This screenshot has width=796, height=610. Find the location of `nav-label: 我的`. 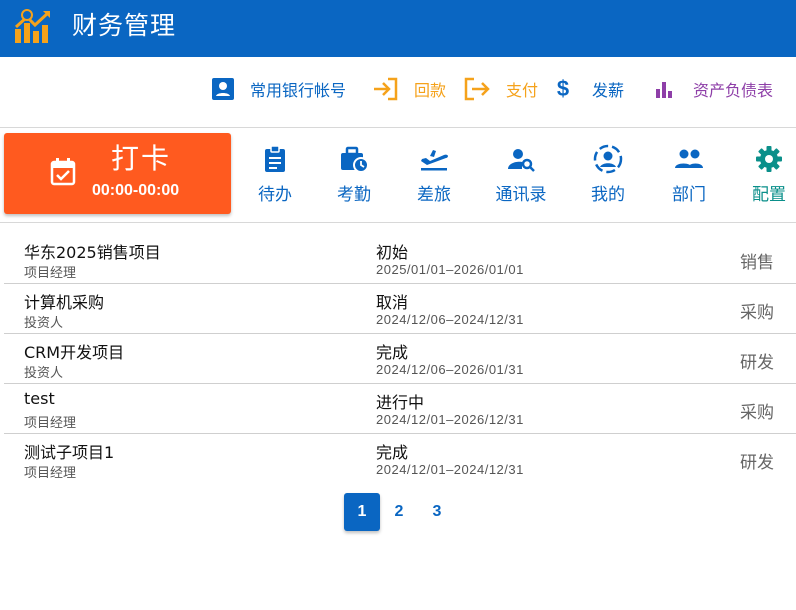

nav-label: 我的 is located at coordinates (608, 195).